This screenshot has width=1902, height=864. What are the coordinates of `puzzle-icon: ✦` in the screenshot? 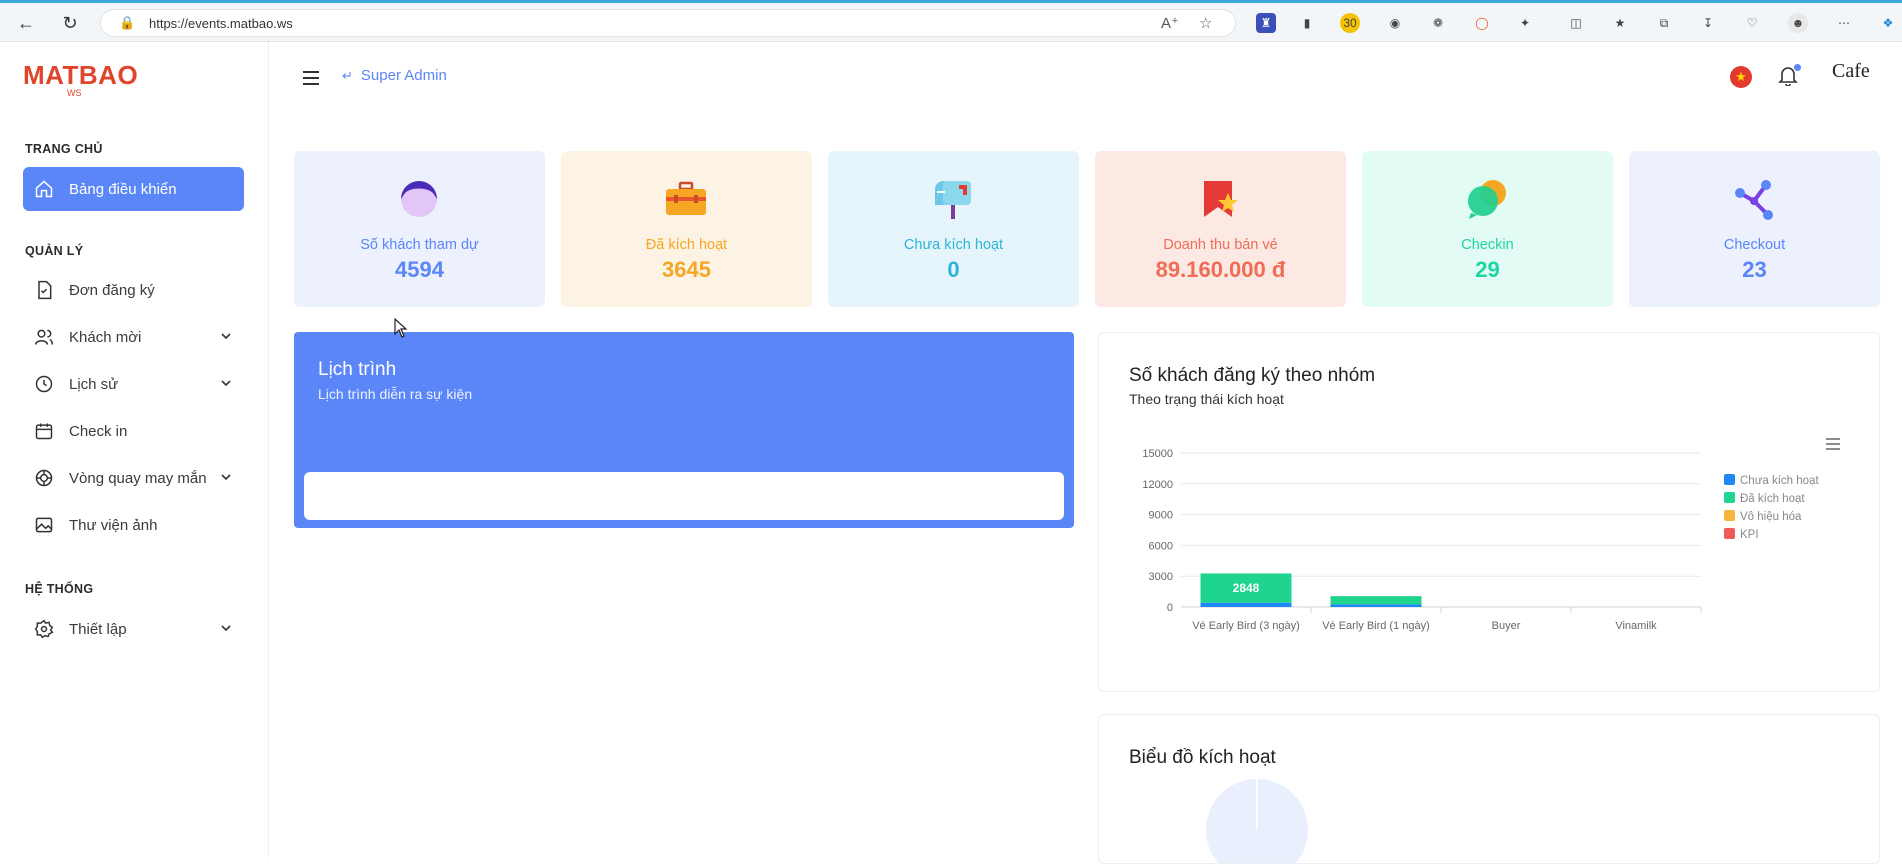 It's located at (1525, 23).